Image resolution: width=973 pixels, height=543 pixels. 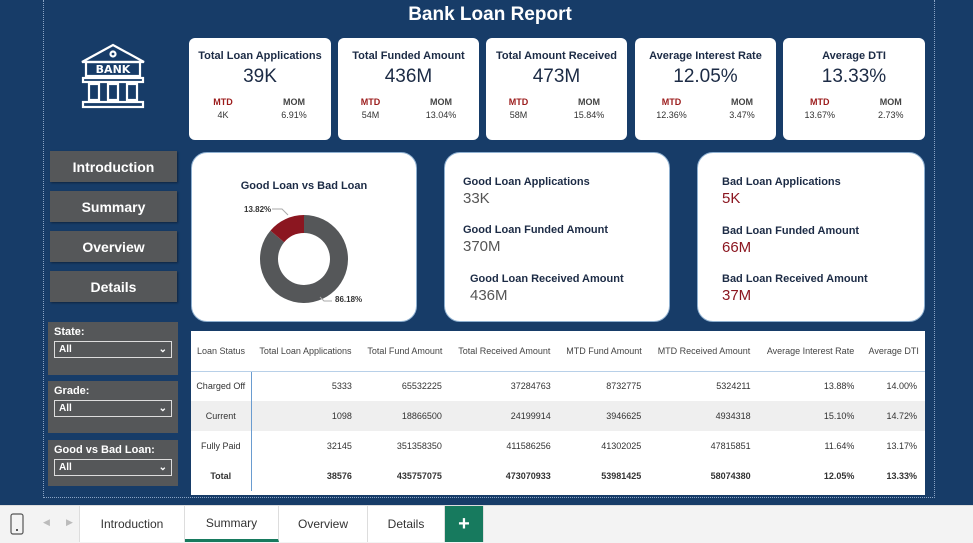 I want to click on add-page-button: +, so click(x=464, y=524).